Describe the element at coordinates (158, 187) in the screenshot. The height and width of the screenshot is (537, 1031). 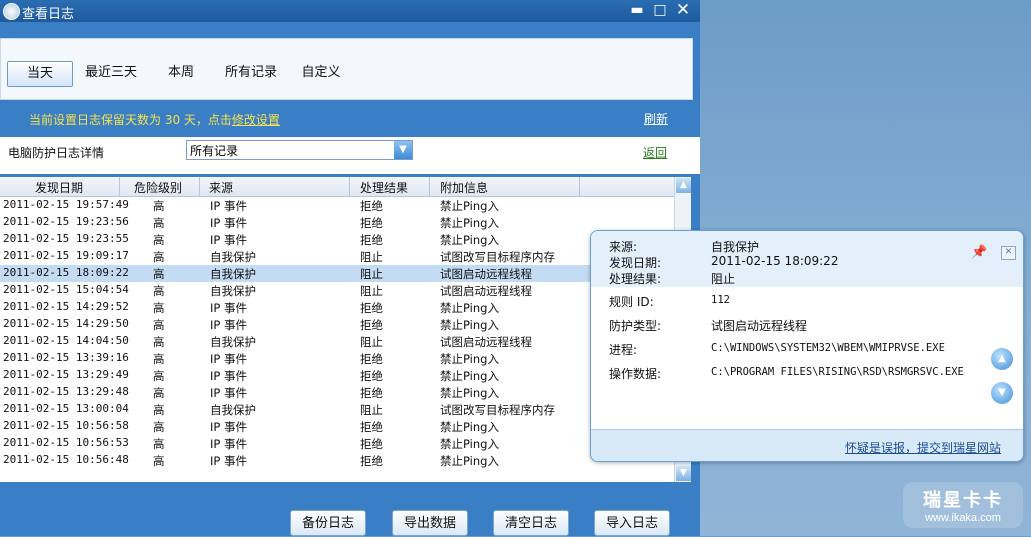
I see `column-header-risk: 危险级别` at that location.